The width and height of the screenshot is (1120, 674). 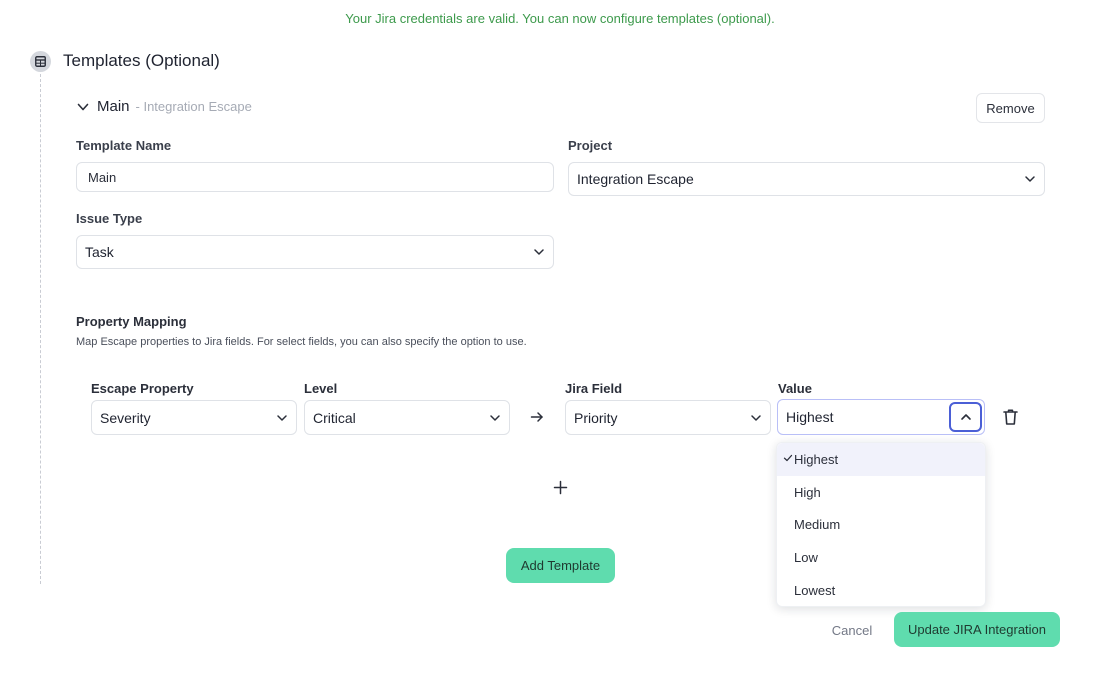 I want to click on template-name-value: Main, so click(x=102, y=177).